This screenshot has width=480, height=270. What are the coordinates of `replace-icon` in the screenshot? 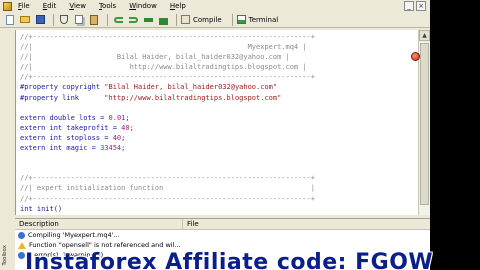 It's located at (163, 20).